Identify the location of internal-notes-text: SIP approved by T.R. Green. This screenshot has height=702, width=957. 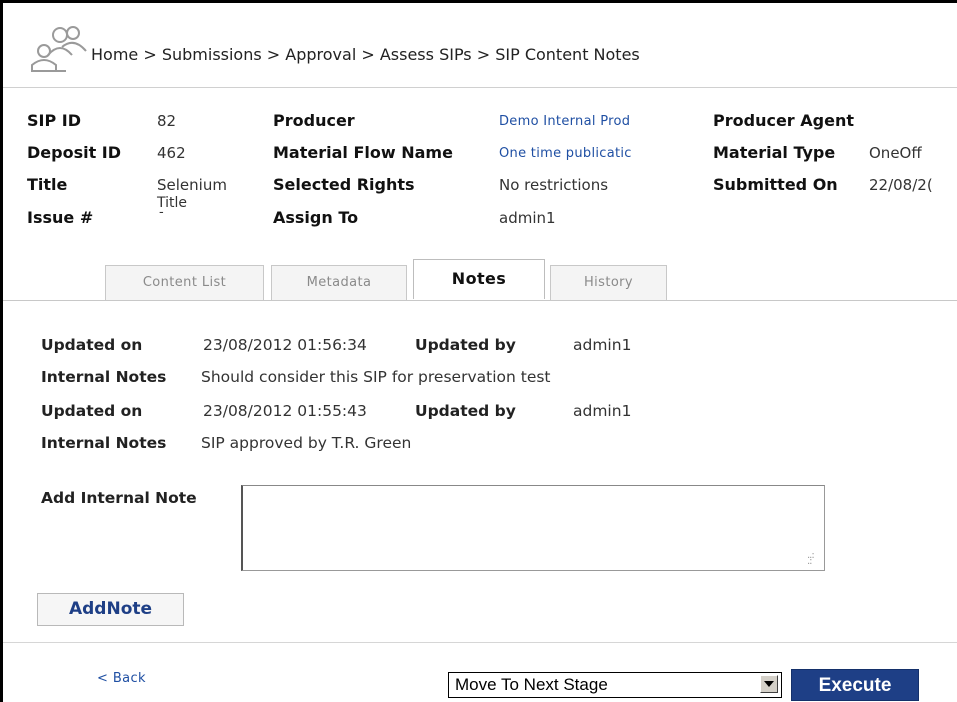
(306, 443).